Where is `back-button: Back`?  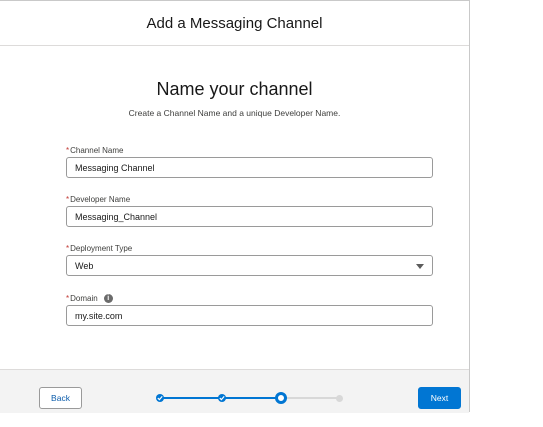 back-button: Back is located at coordinates (60, 398).